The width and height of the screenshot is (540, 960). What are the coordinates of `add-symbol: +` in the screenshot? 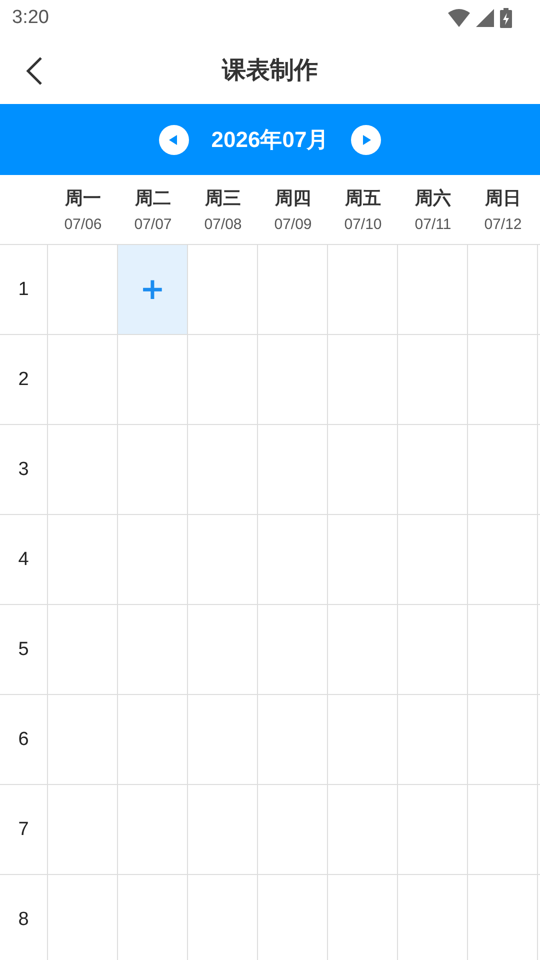 It's located at (153, 289).